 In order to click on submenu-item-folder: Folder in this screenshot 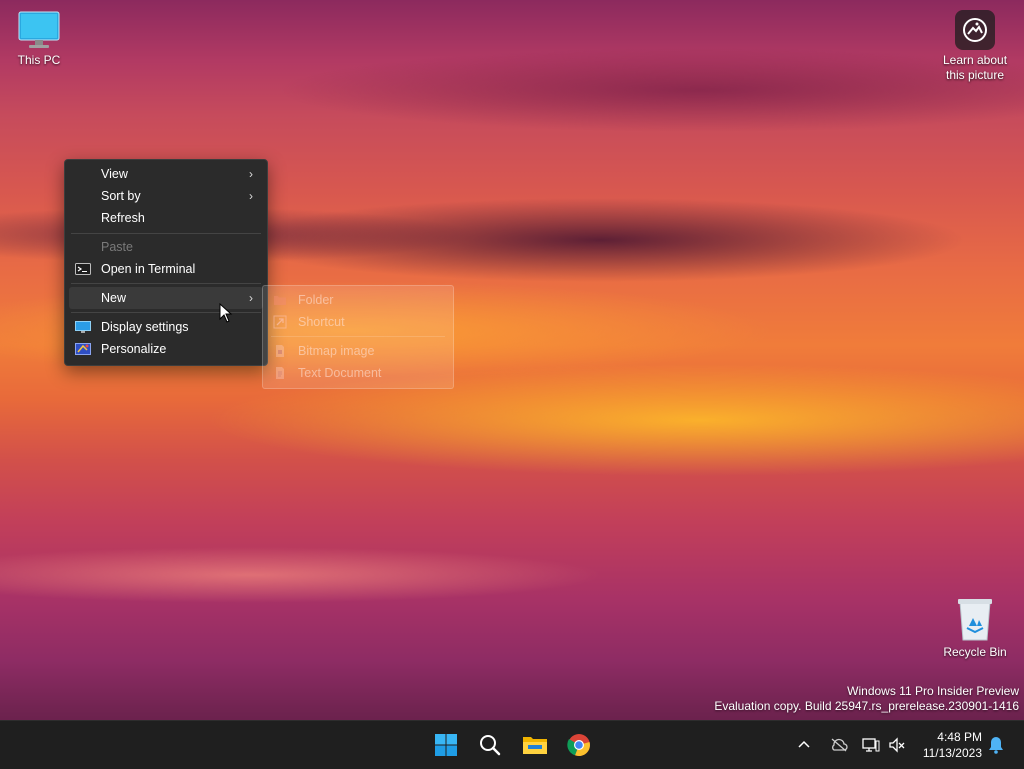, I will do `click(358, 300)`.